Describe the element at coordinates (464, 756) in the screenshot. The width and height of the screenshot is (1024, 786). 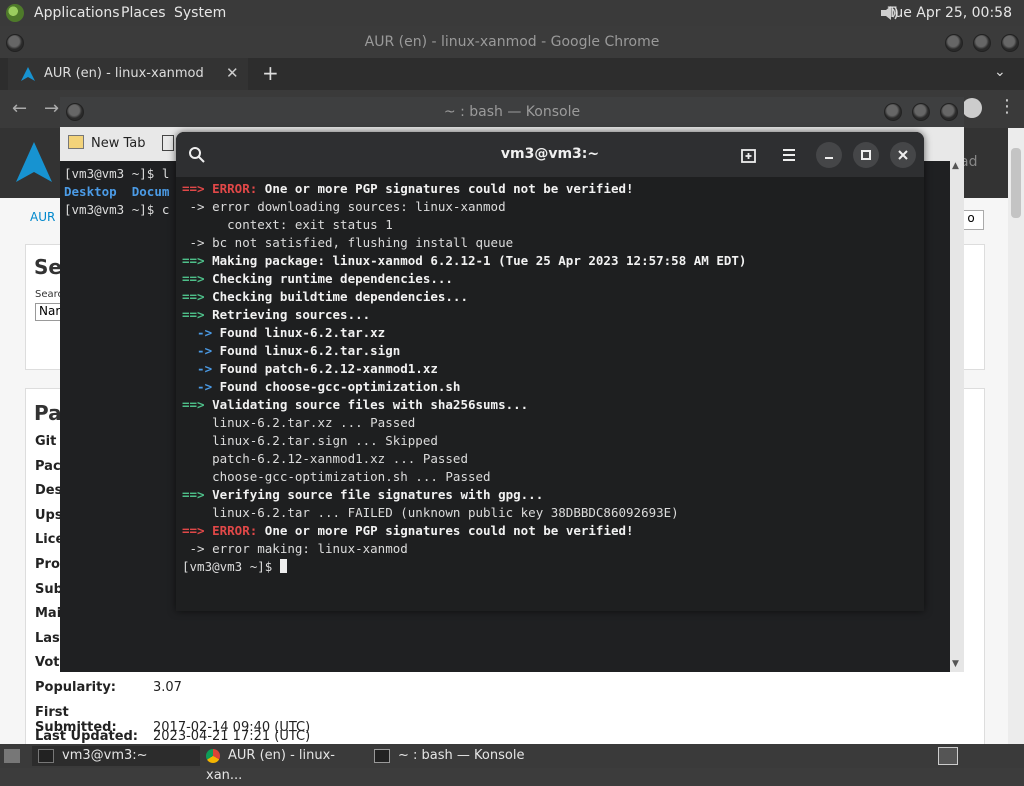
I see `taskbar-item-konsole: ~ : bash — Konsole` at that location.